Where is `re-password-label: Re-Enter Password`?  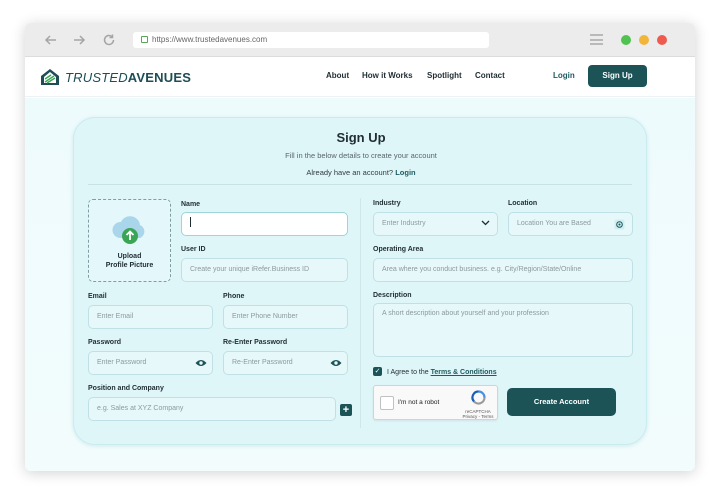 re-password-label: Re-Enter Password is located at coordinates (255, 342).